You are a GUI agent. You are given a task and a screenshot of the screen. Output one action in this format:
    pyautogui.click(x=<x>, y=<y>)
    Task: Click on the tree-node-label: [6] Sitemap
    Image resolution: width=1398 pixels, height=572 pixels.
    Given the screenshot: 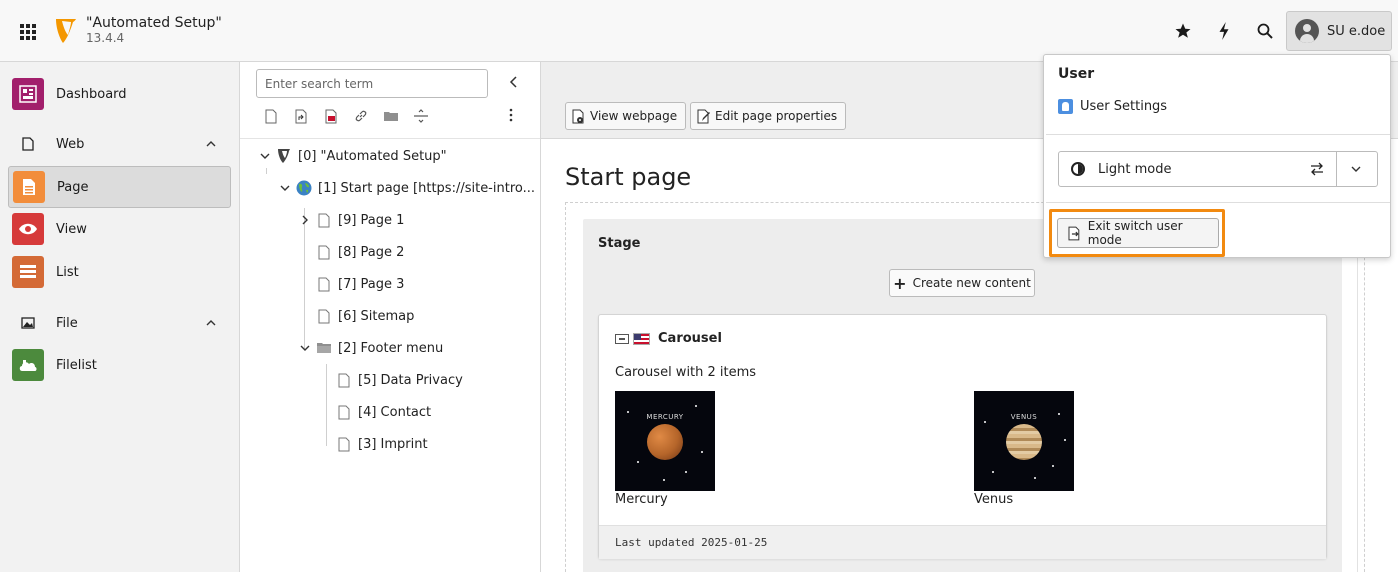 What is the action you would take?
    pyautogui.click(x=376, y=316)
    